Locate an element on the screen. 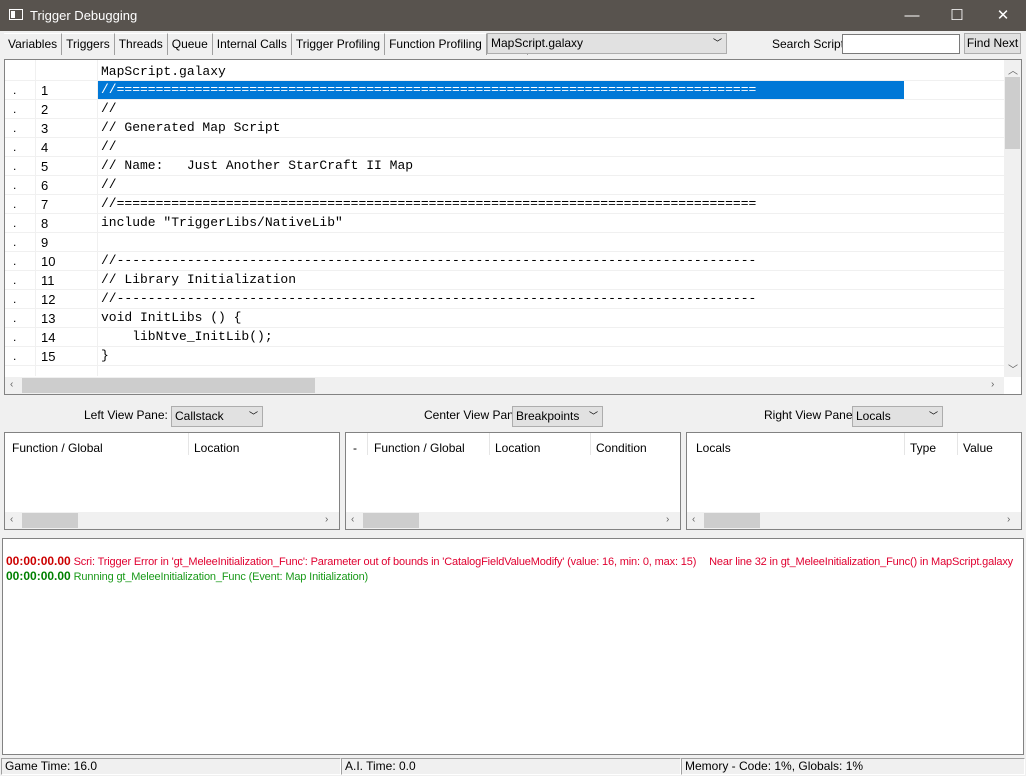  ai-time: A.I. Time: 0.0 is located at coordinates (511, 766).